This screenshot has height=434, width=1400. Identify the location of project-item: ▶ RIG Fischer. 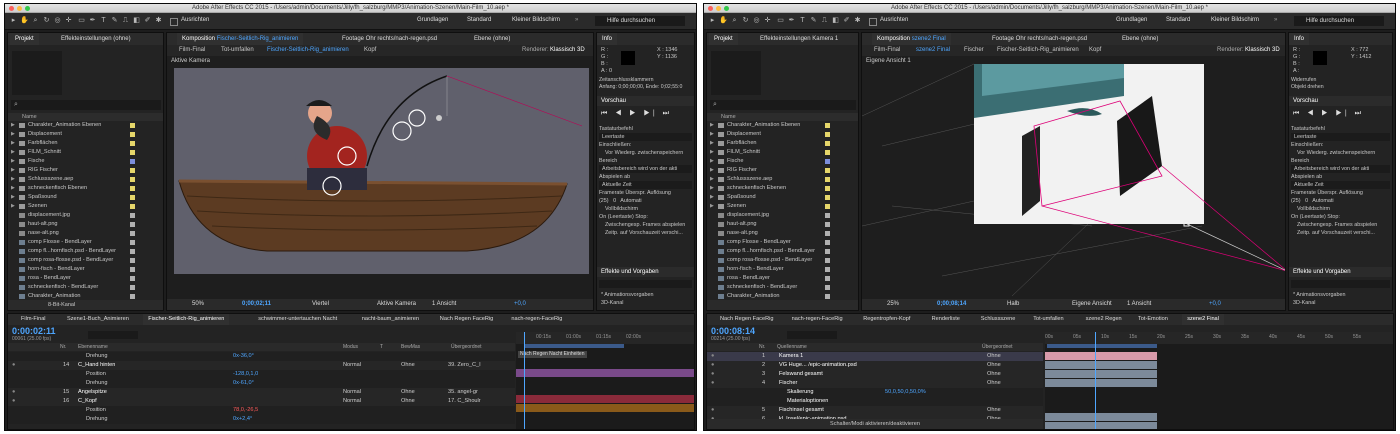
(85, 170).